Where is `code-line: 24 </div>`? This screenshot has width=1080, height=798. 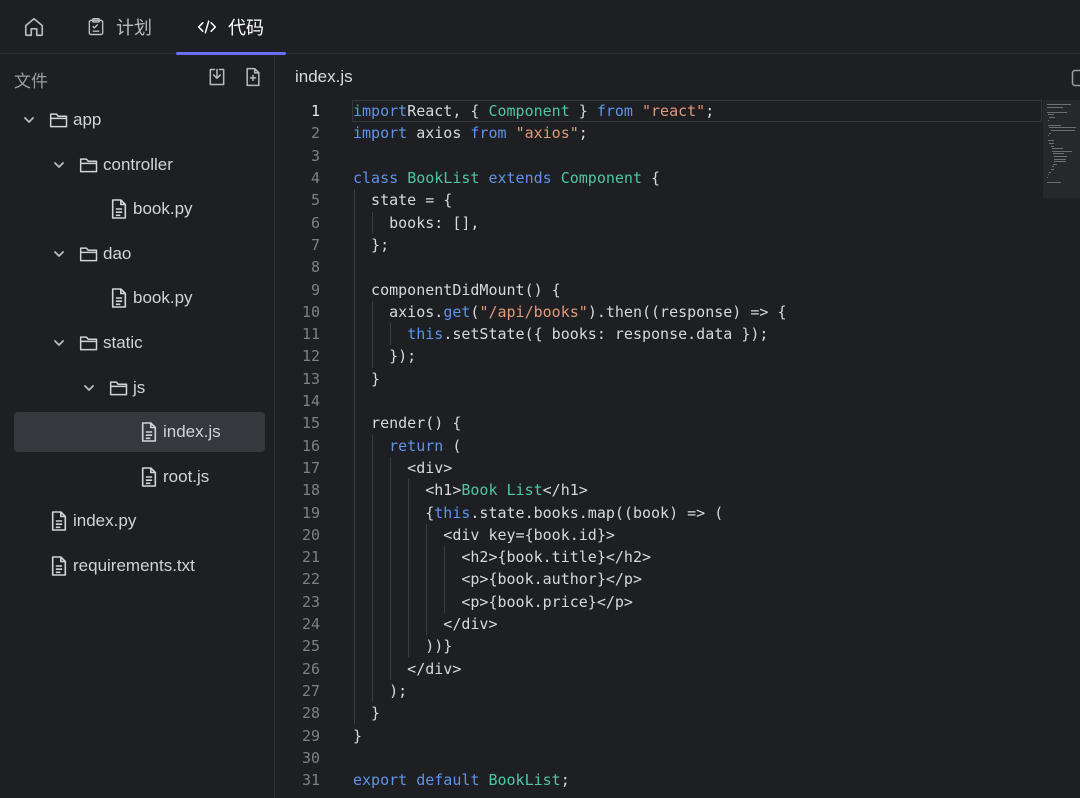
code-line: 24 </div> is located at coordinates (678, 624).